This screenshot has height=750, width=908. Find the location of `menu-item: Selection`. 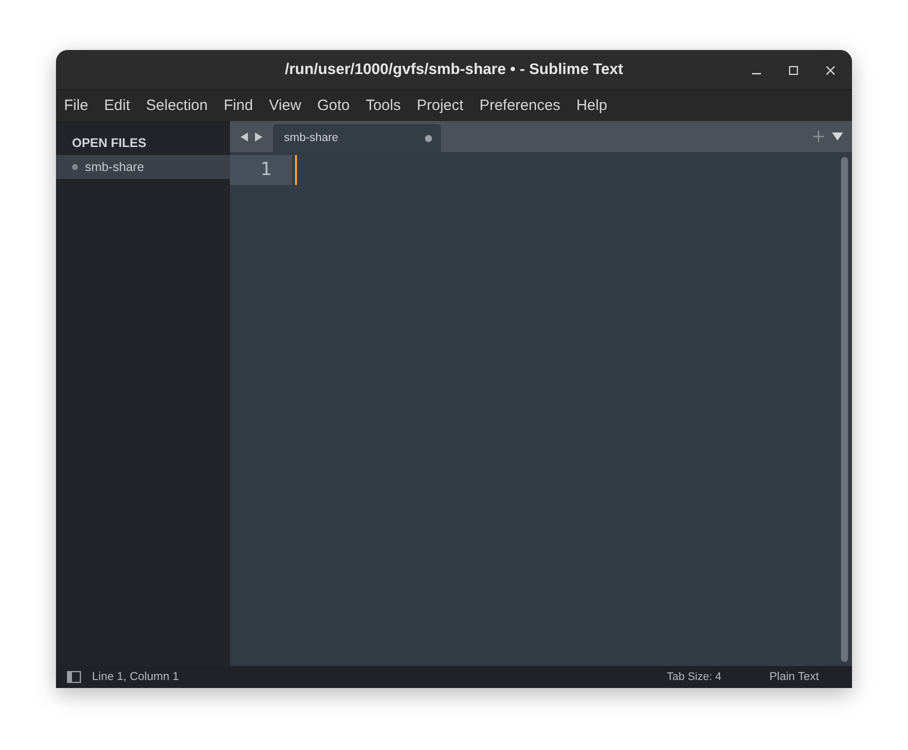

menu-item: Selection is located at coordinates (177, 105).